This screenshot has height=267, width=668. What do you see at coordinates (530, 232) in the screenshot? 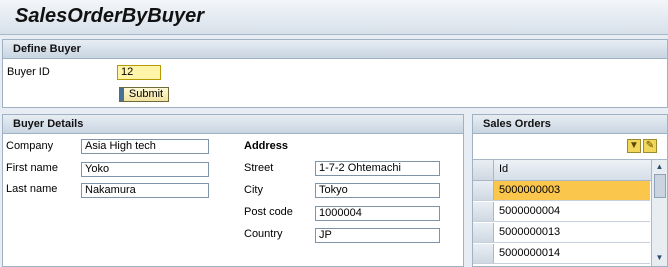
I see `order-id-cell: 5000000013` at bounding box center [530, 232].